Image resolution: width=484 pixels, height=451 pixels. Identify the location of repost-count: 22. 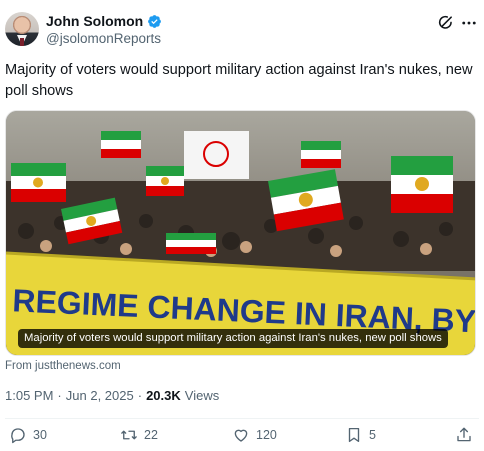
(151, 435).